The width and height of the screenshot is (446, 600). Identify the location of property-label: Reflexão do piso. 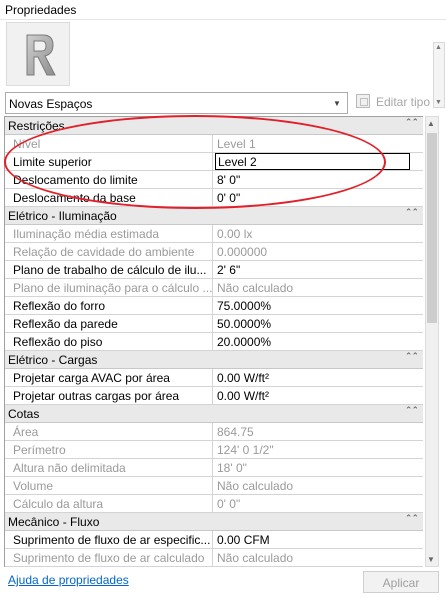
(109, 341).